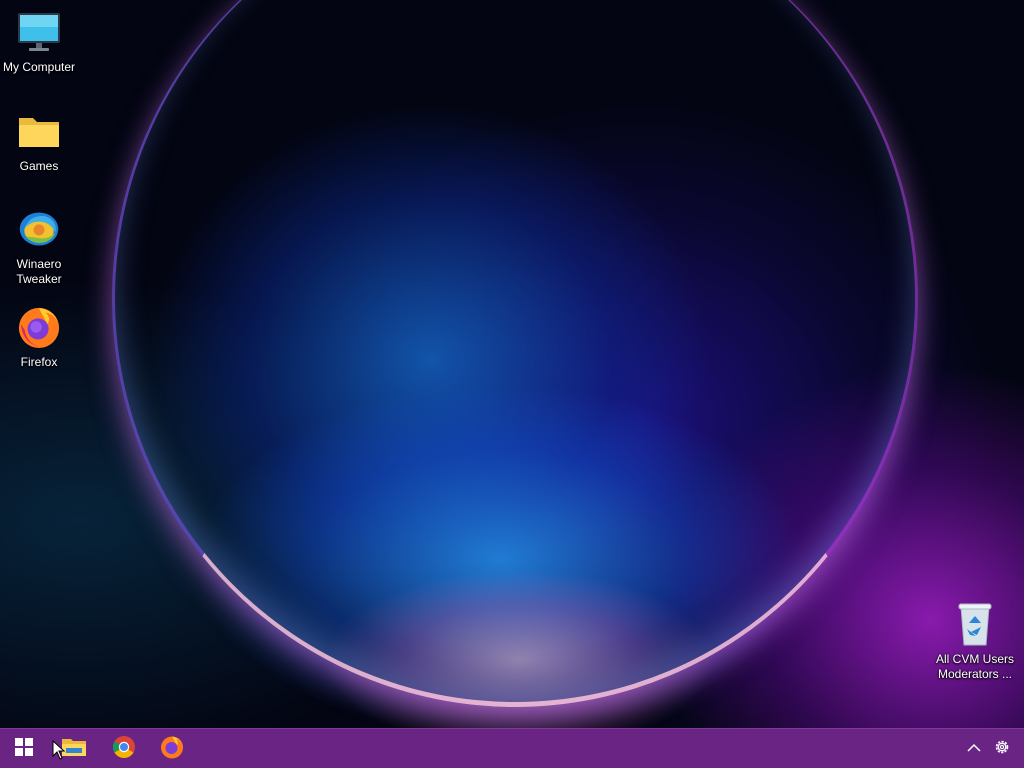  What do you see at coordinates (39, 131) in the screenshot?
I see `folder-icon` at bounding box center [39, 131].